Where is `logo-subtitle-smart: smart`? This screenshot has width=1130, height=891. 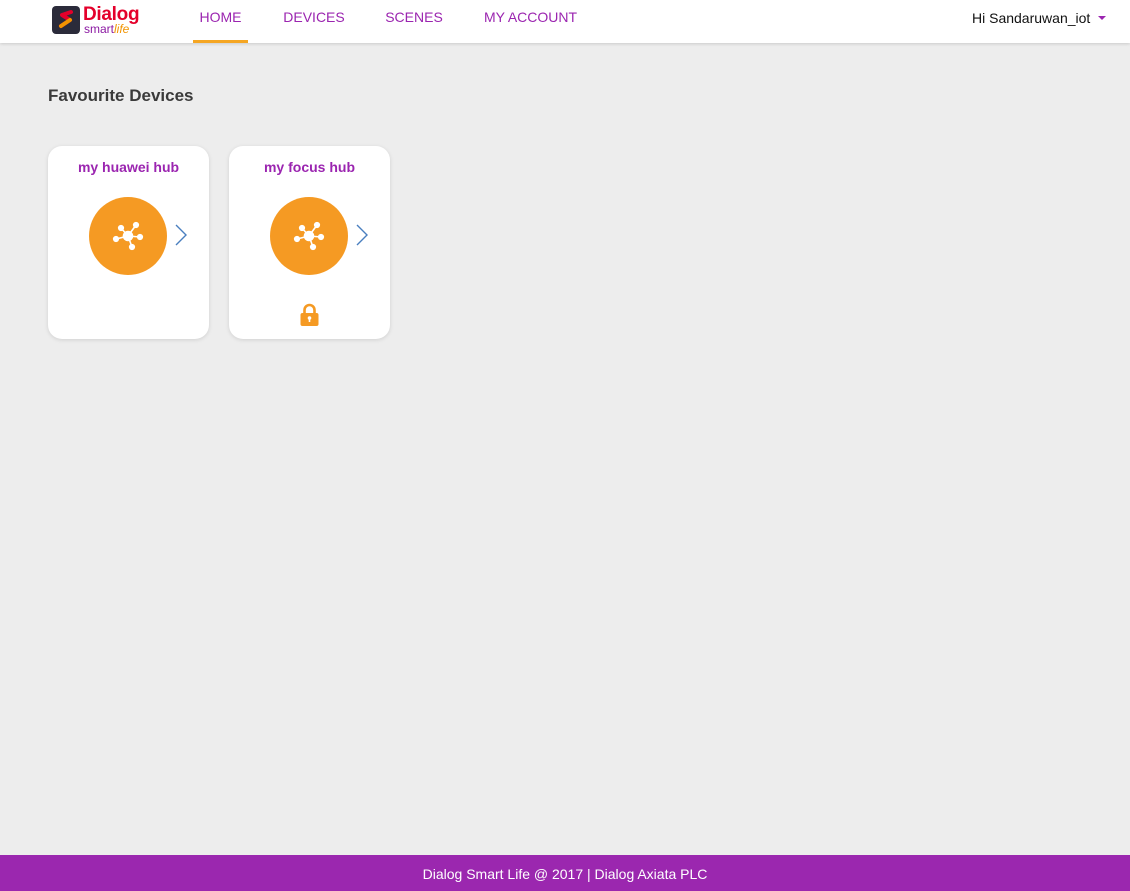 logo-subtitle-smart: smart is located at coordinates (99, 29).